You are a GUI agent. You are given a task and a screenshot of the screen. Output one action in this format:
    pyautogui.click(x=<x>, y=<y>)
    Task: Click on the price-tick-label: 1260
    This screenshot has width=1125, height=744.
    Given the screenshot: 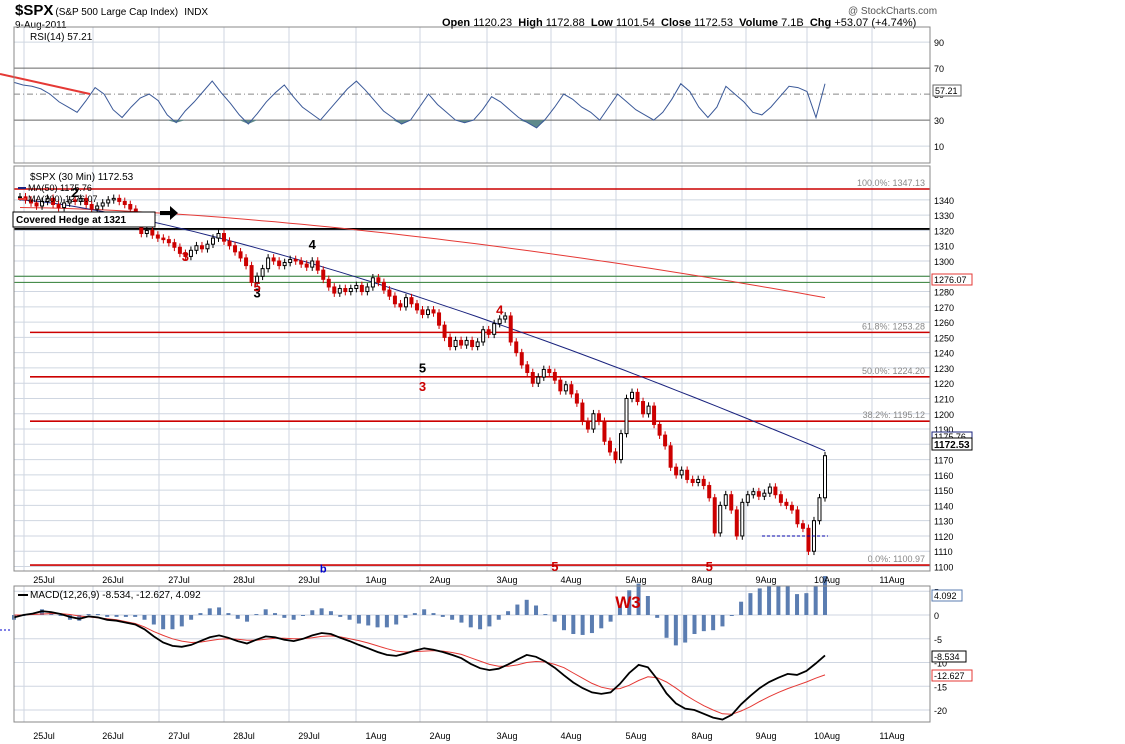 What is the action you would take?
    pyautogui.click(x=944, y=323)
    